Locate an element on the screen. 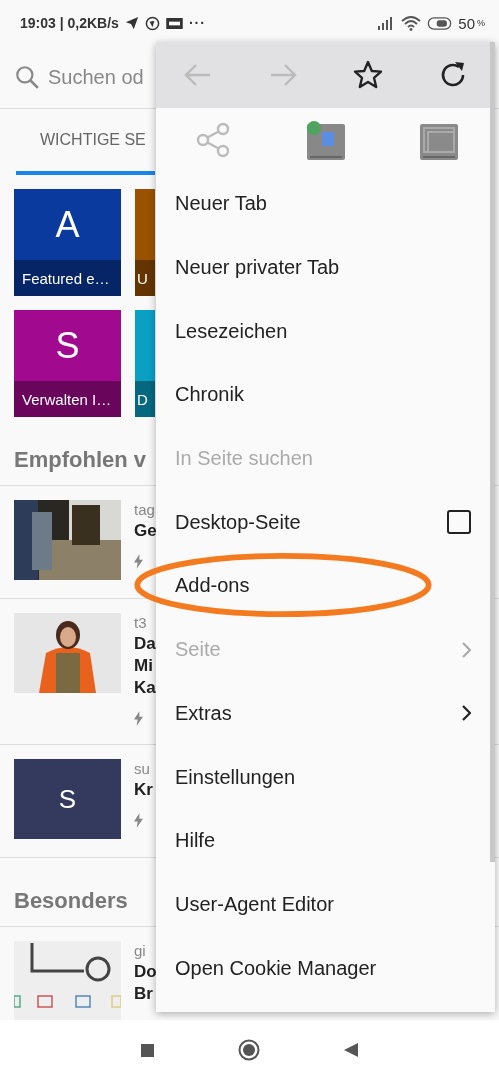 Image resolution: width=499 pixels, height=1080 pixels. checkbox is located at coordinates (459, 522).